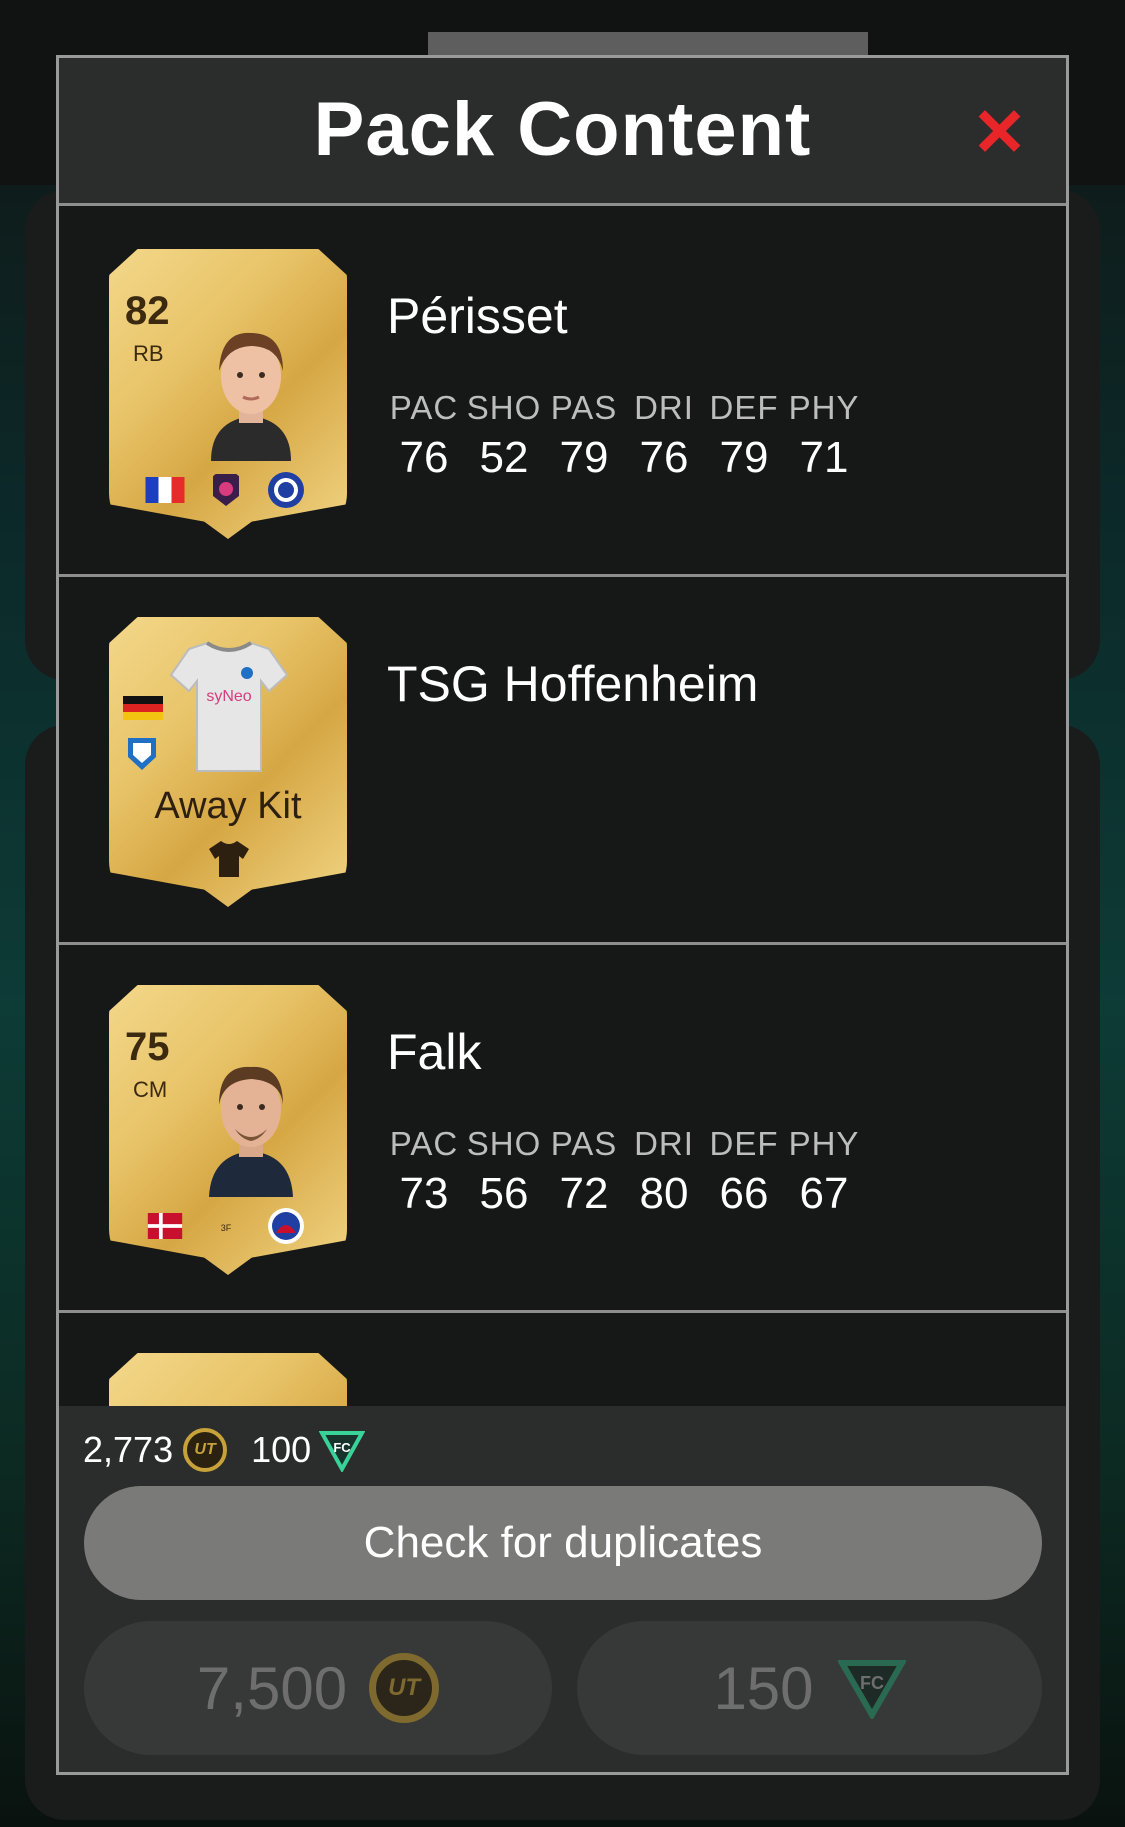  I want to click on league-badge-icon, so click(226, 490).